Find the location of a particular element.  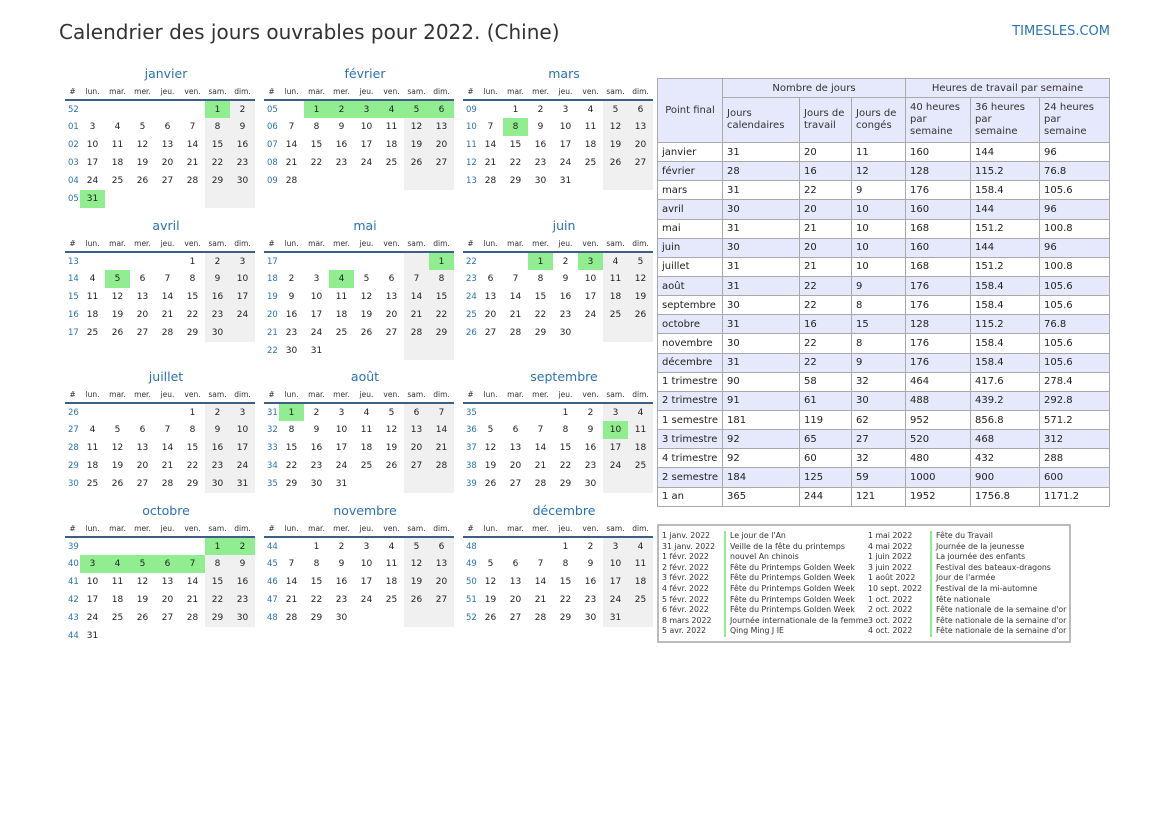

site-link: TIMESLES.COM is located at coordinates (1050, 31).